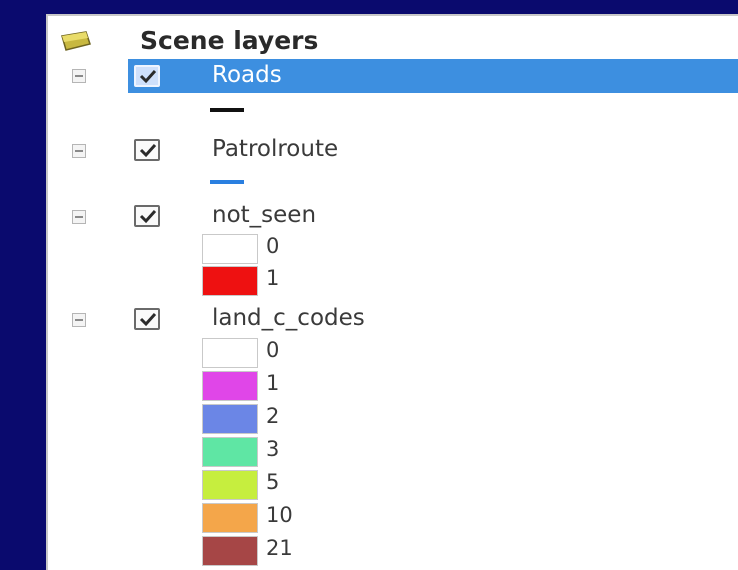 This screenshot has height=570, width=738. What do you see at coordinates (247, 75) in the screenshot?
I see `layer-label-roads: Roads` at bounding box center [247, 75].